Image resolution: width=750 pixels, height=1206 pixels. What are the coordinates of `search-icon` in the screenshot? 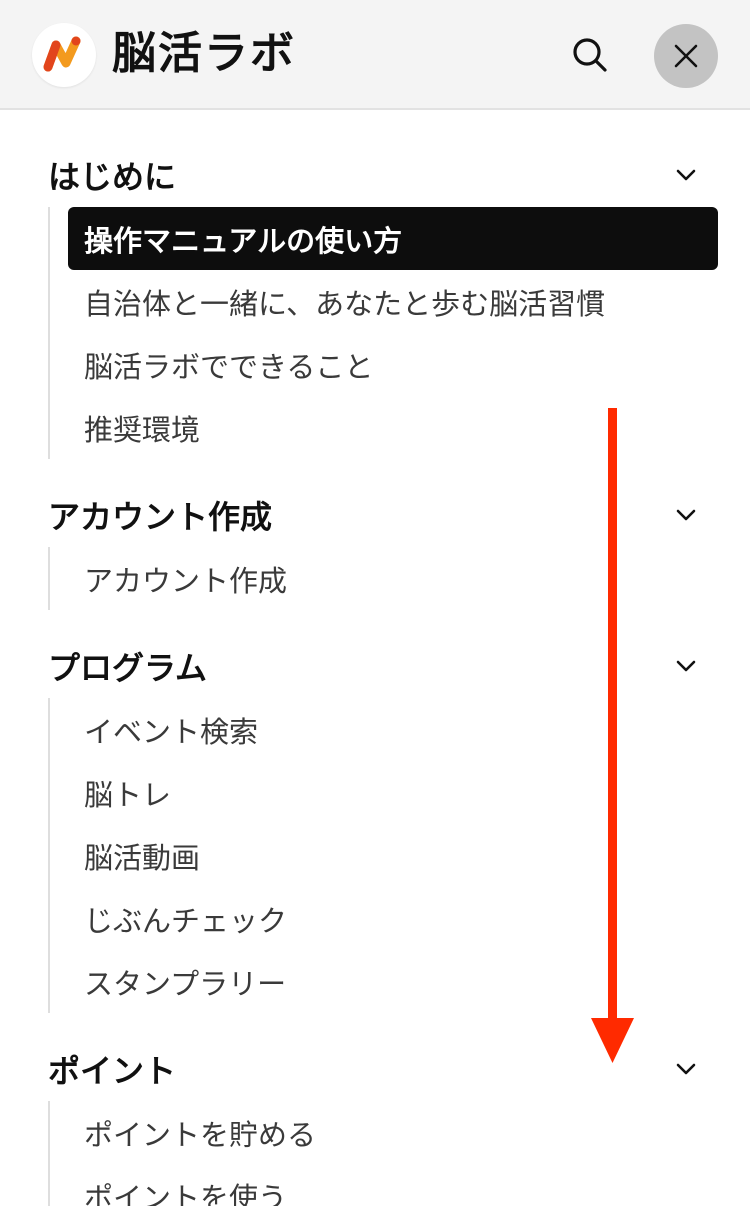 It's located at (590, 55).